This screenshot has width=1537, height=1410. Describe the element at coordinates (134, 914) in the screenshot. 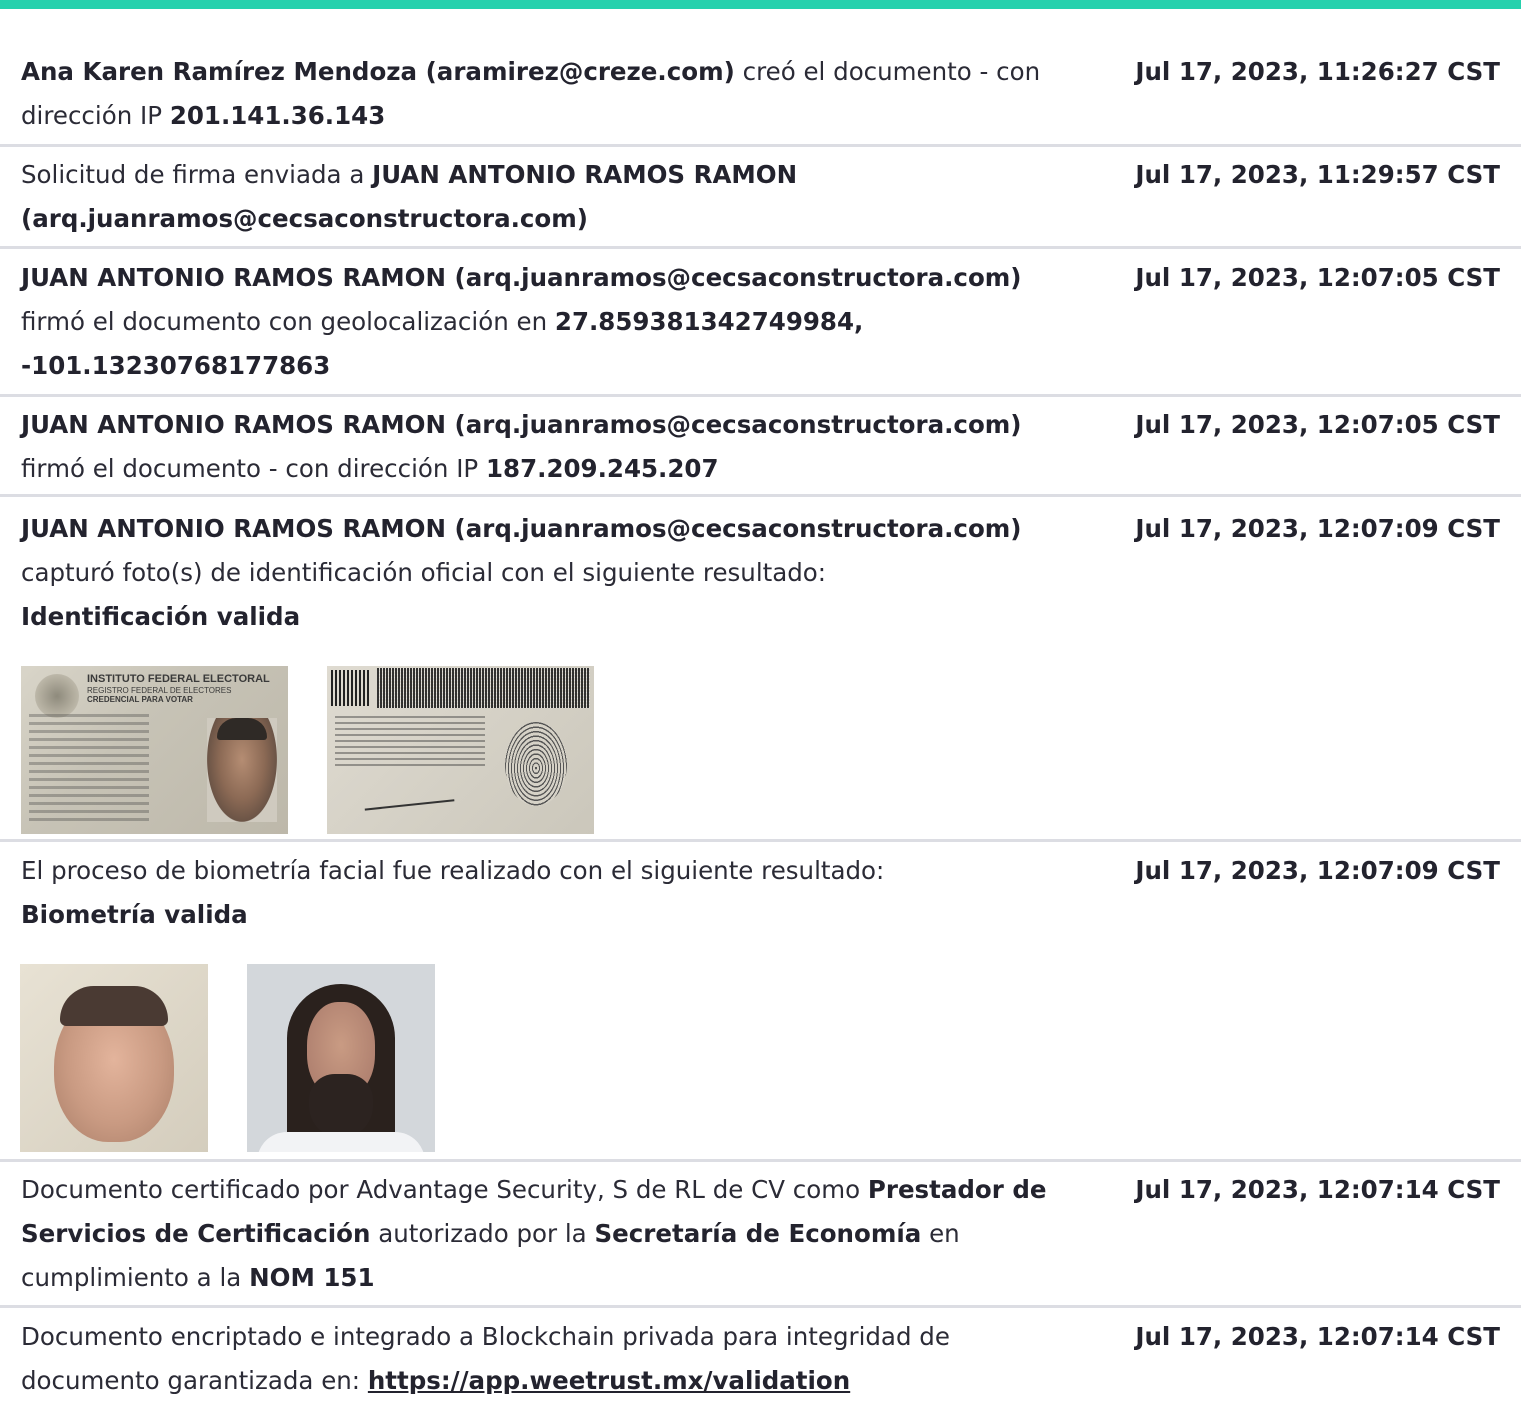

I see `result: Biometría valida` at that location.